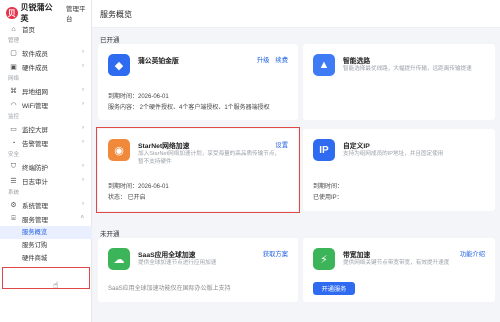 The height and width of the screenshot is (322, 500). What do you see at coordinates (35, 130) in the screenshot?
I see `sidebar-item-label: 监控大屏` at bounding box center [35, 130].